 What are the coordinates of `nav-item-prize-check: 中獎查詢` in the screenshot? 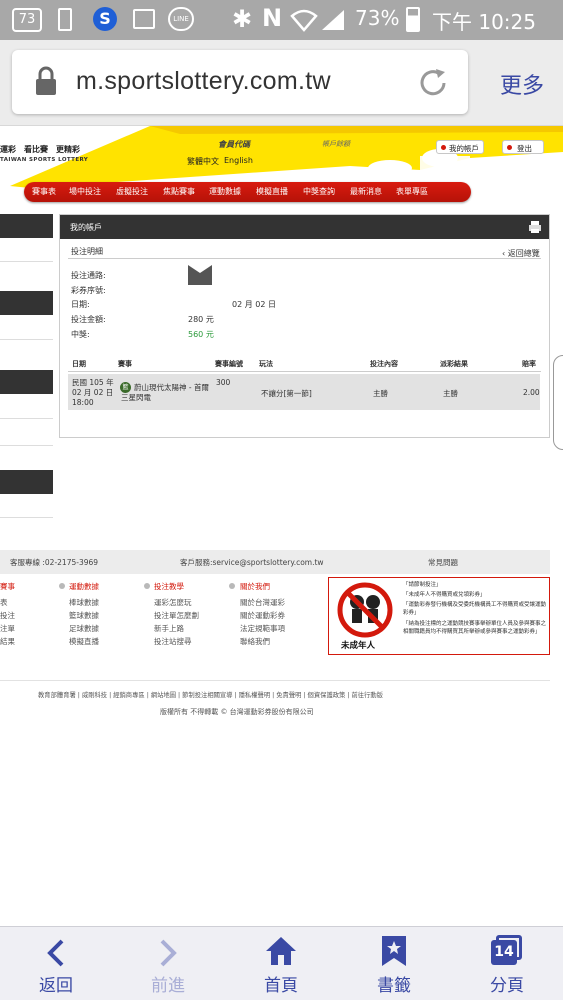 It's located at (319, 191).